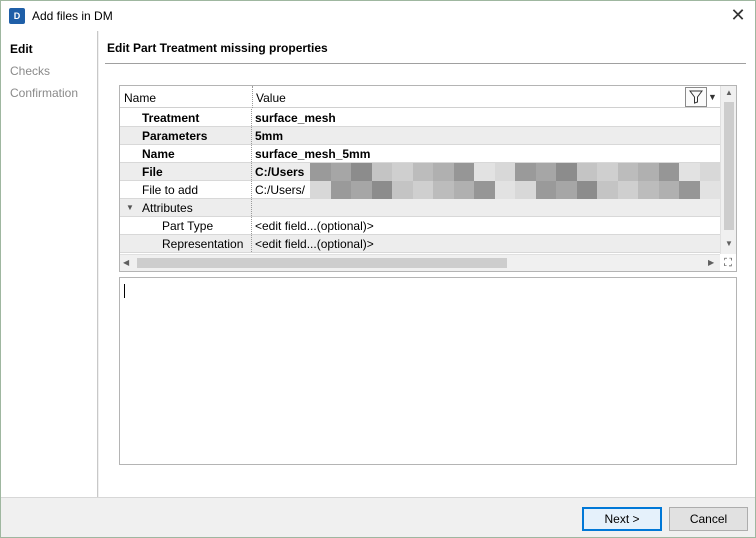 The width and height of the screenshot is (756, 538). What do you see at coordinates (203, 244) in the screenshot?
I see `row-name: Representation` at bounding box center [203, 244].